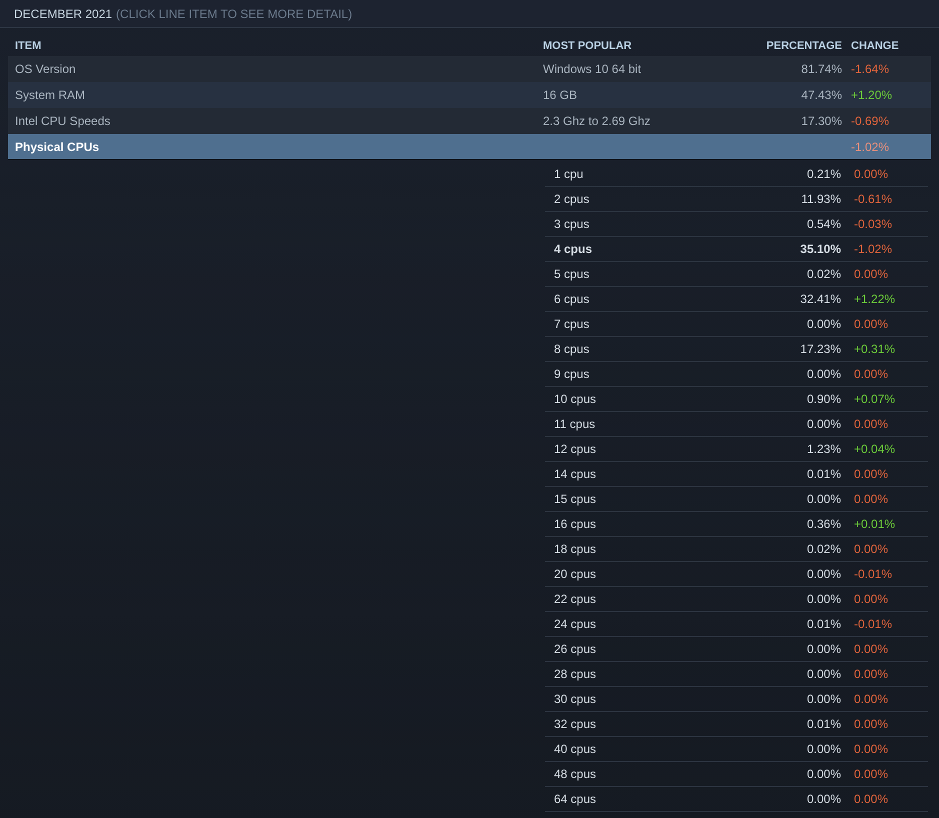 The image size is (939, 818). What do you see at coordinates (872, 199) in the screenshot?
I see `change-cell-text: -0.61%` at bounding box center [872, 199].